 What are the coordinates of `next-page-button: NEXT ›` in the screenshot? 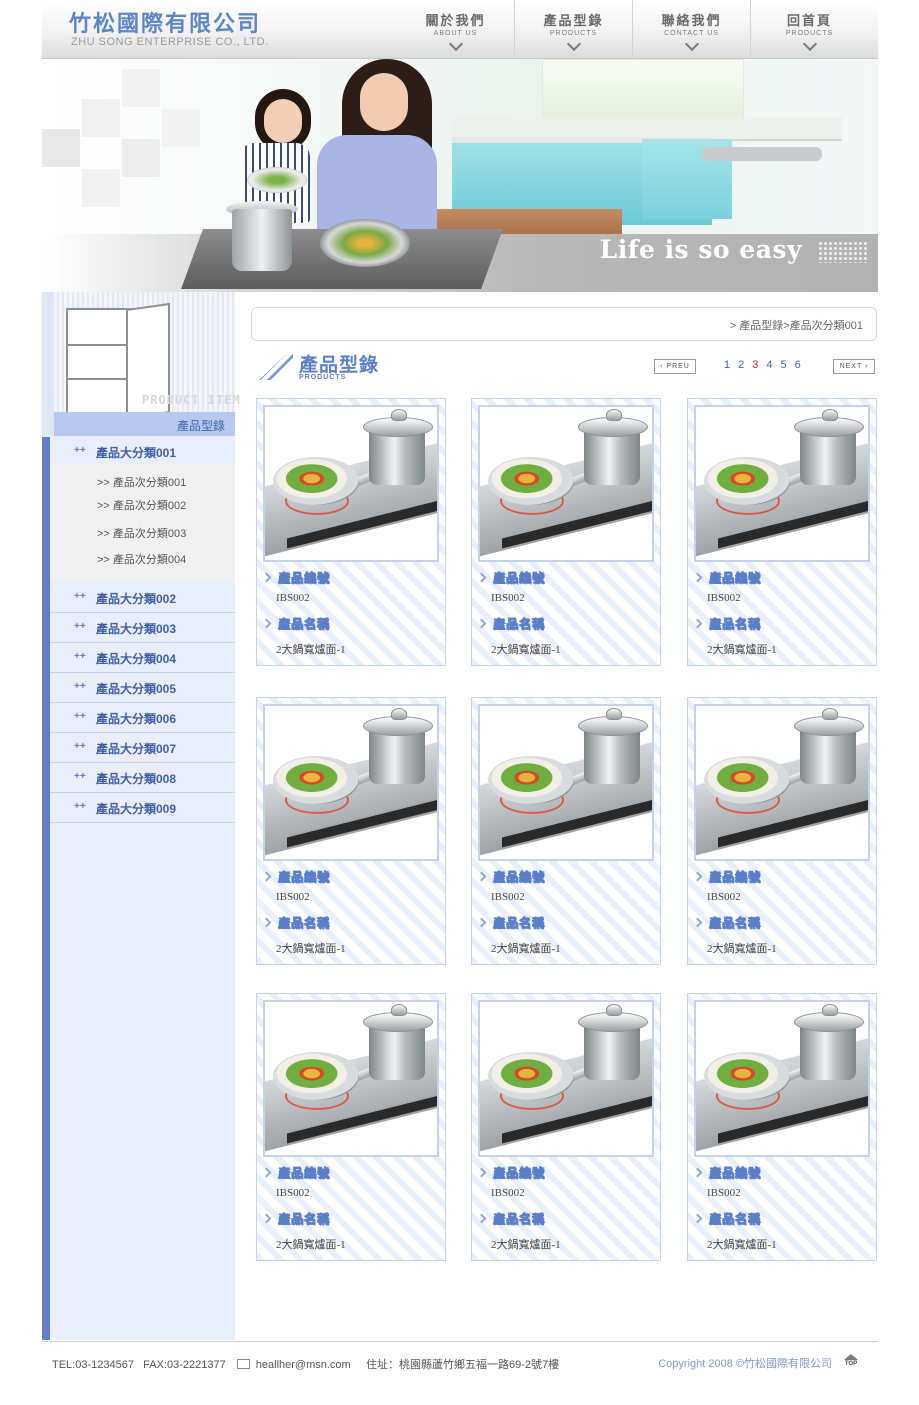 It's located at (854, 366).